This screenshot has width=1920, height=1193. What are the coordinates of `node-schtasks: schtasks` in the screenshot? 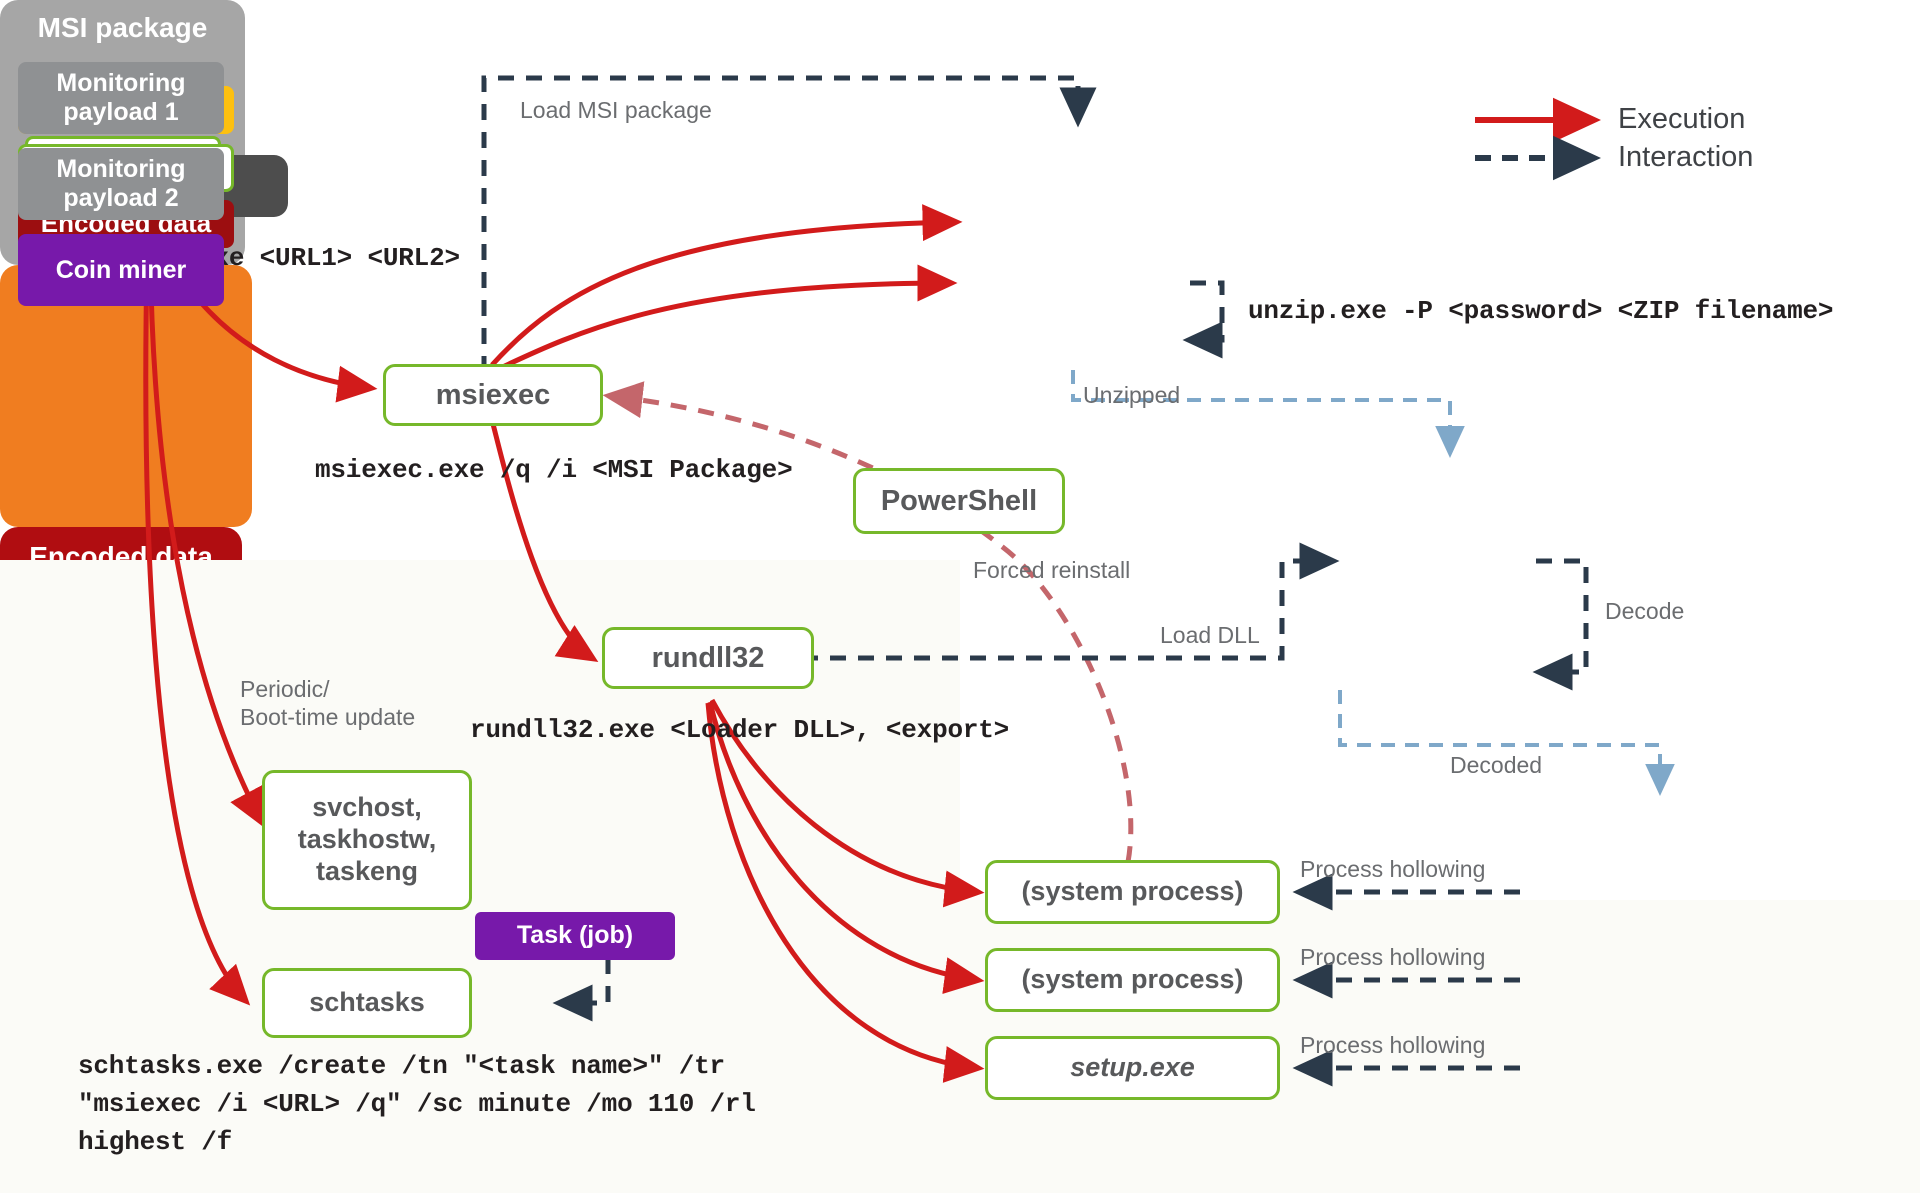 It's located at (367, 1003).